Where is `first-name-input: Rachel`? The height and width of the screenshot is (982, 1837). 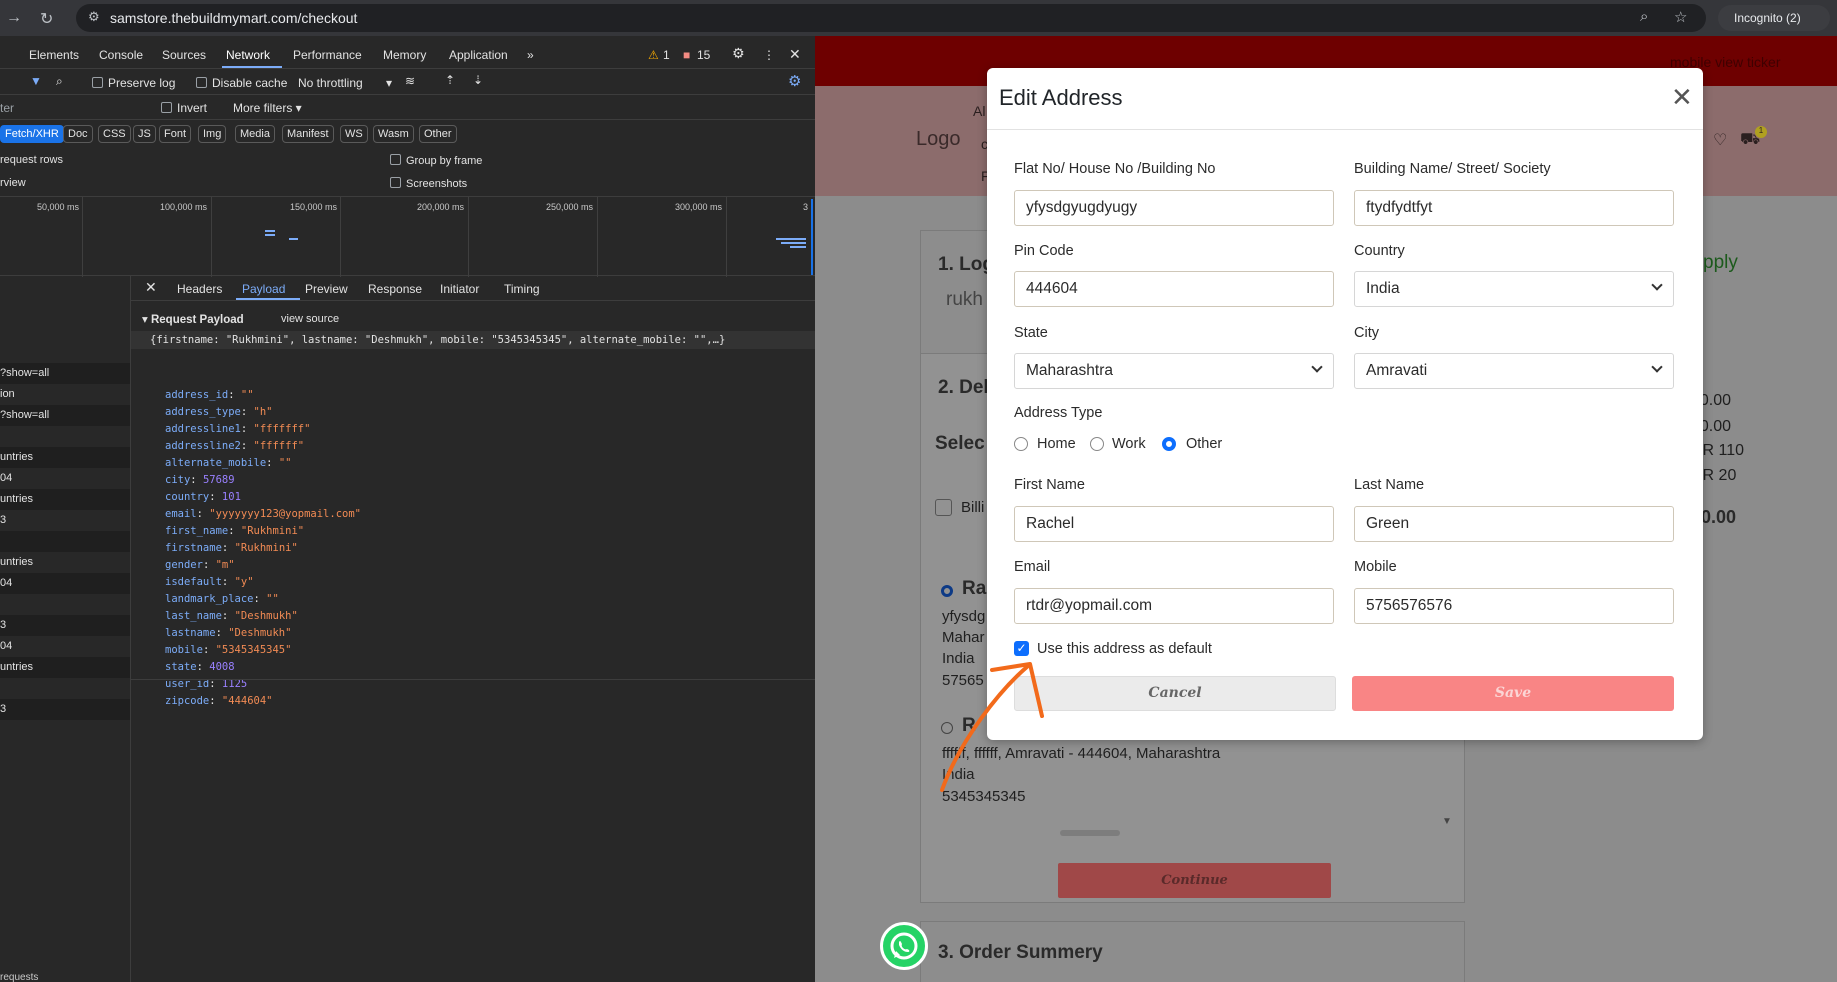
first-name-input: Rachel is located at coordinates (1174, 524).